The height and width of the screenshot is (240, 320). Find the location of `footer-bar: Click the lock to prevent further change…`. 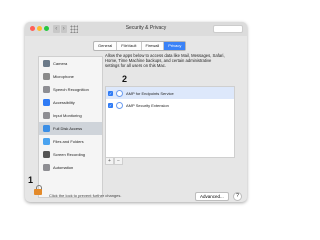

footer-bar: Click the lock to prevent further change… is located at coordinates (136, 193).